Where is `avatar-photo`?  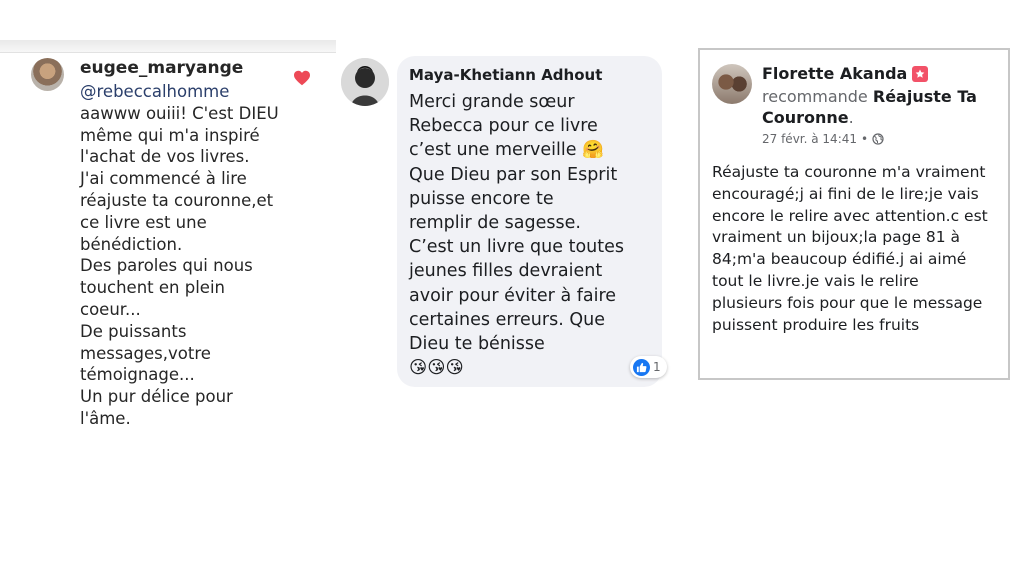 avatar-photo is located at coordinates (365, 82).